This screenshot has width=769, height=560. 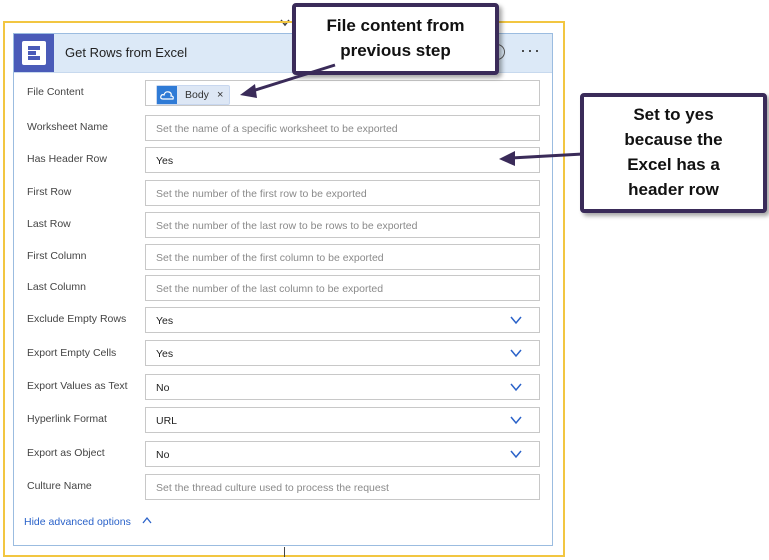 What do you see at coordinates (126, 52) in the screenshot?
I see `action-title: Get Rows from Excel` at bounding box center [126, 52].